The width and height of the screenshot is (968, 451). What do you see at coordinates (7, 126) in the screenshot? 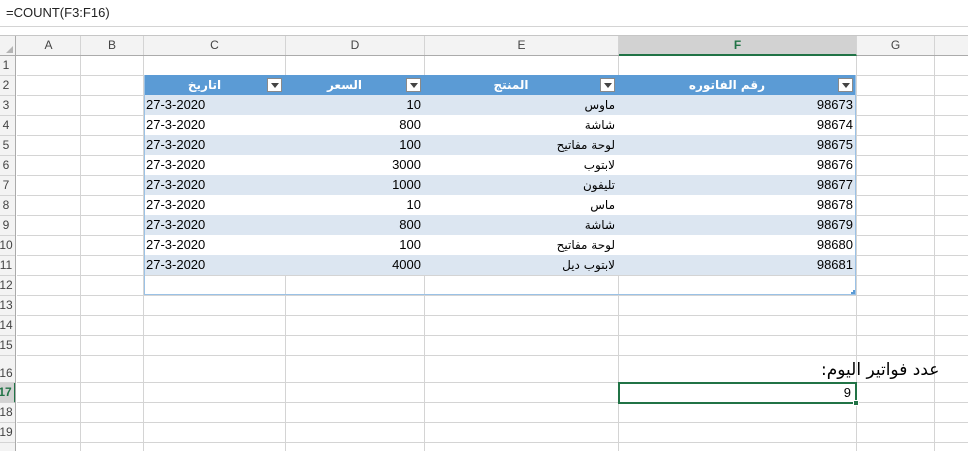
I see `row-header-4: 4` at bounding box center [7, 126].